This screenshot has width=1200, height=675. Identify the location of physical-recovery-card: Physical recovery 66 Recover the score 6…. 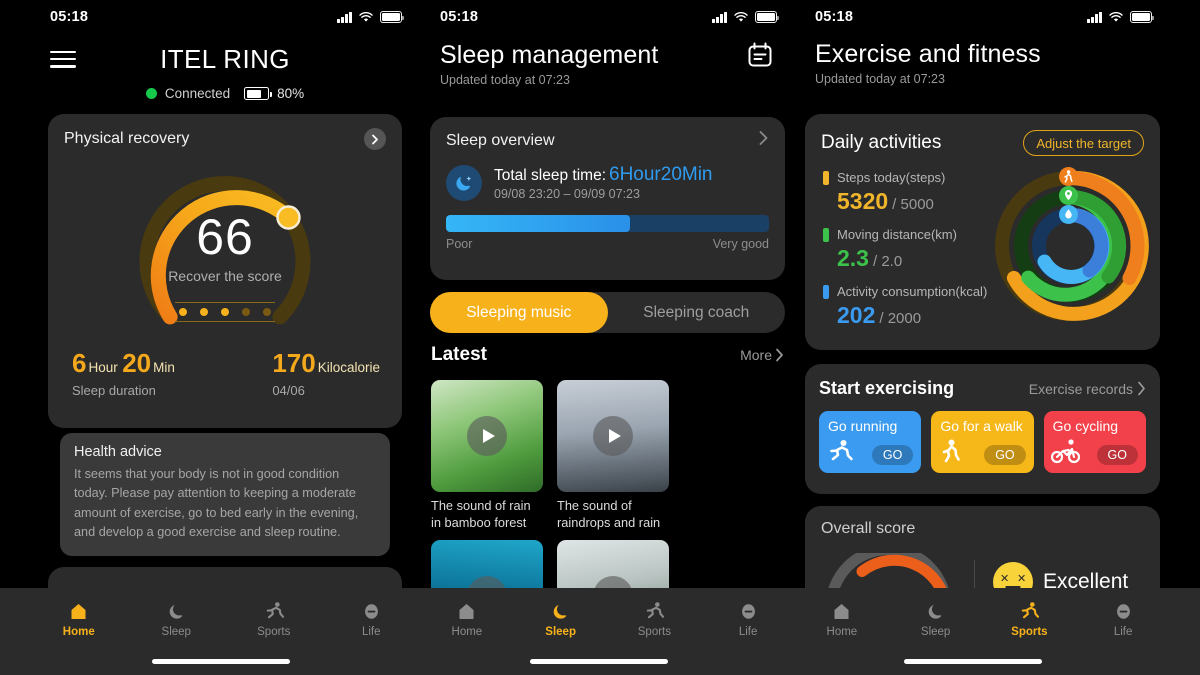
(225, 271).